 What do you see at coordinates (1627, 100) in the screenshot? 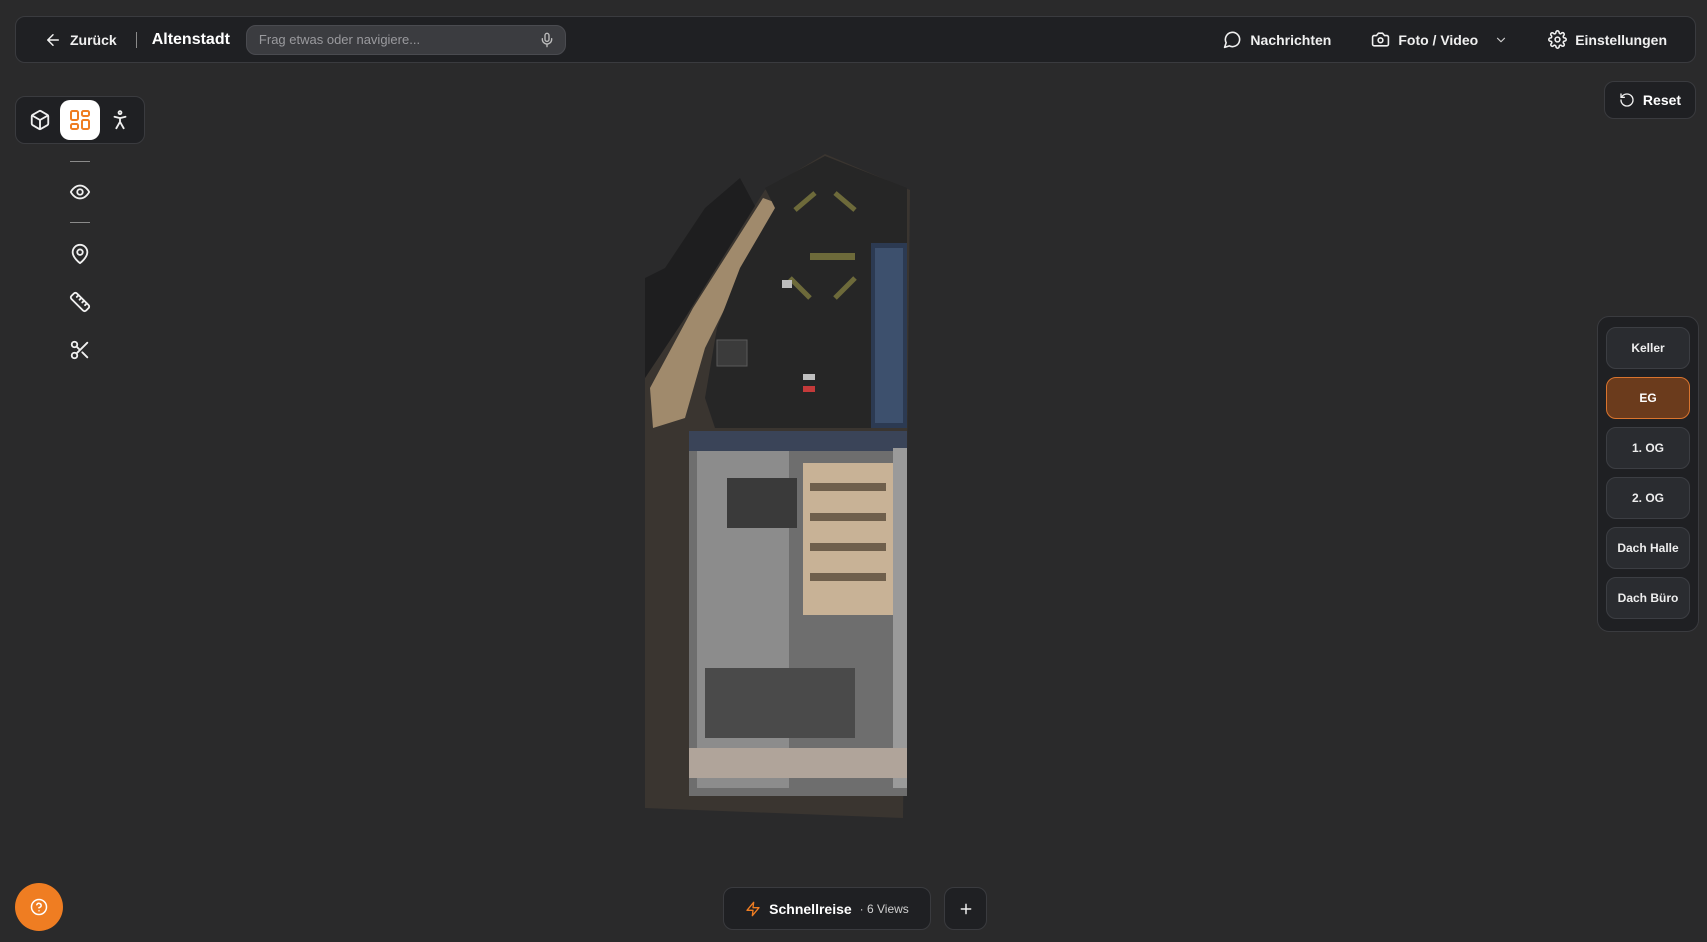
I see `rotate-ccw-icon` at bounding box center [1627, 100].